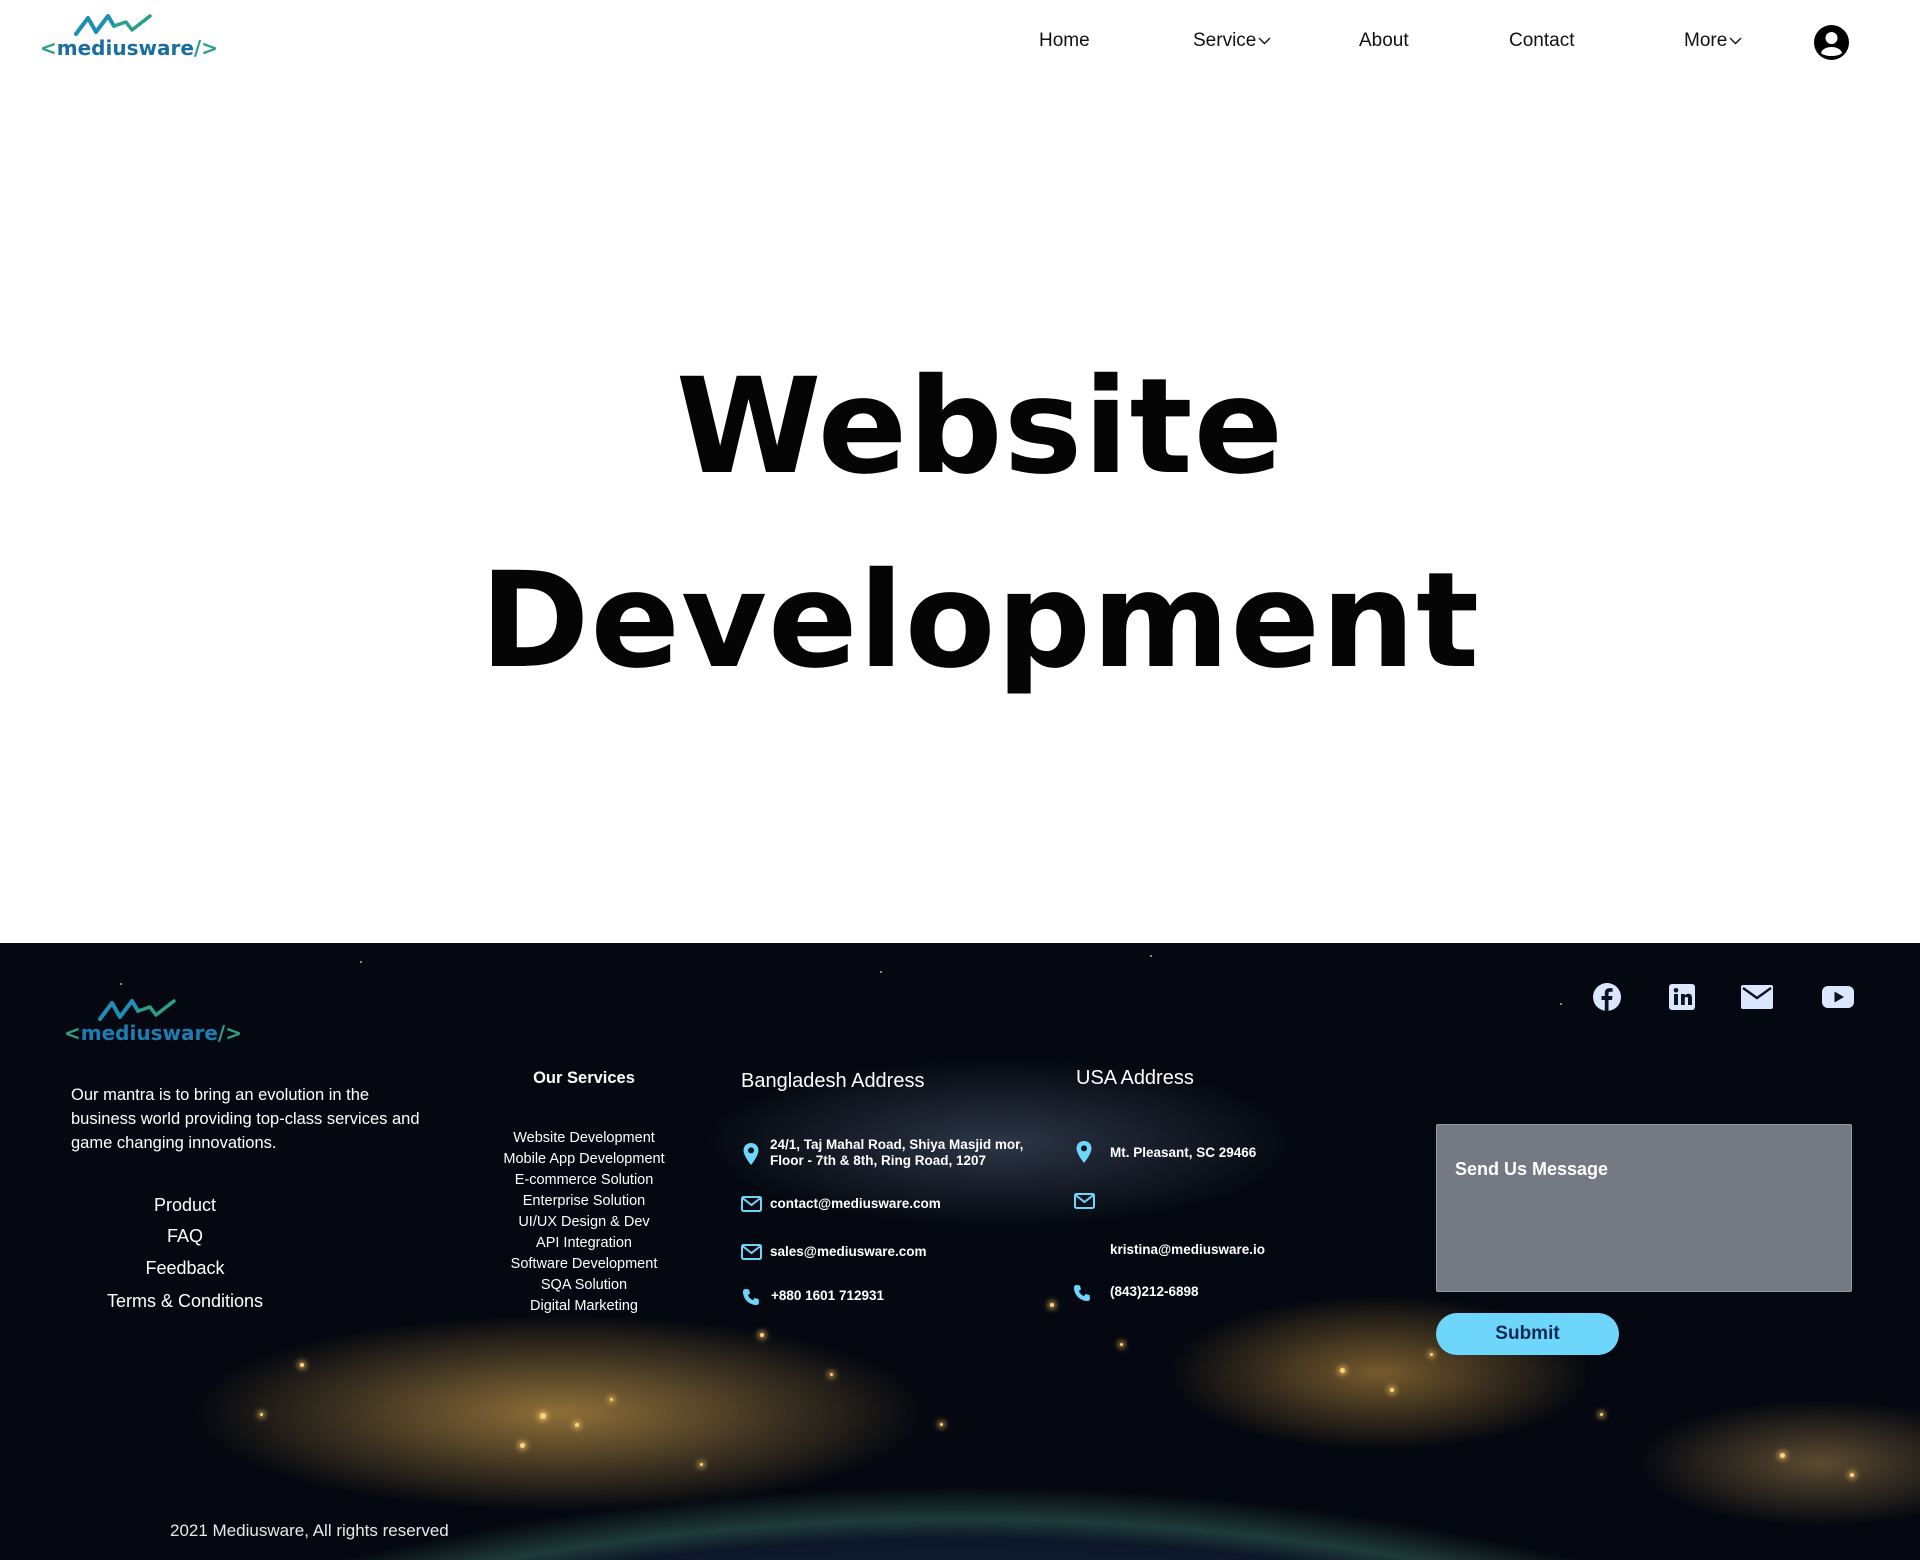 Image resolution: width=1920 pixels, height=1560 pixels. Describe the element at coordinates (980, 427) in the screenshot. I see `page-title-line-1: Website` at that location.